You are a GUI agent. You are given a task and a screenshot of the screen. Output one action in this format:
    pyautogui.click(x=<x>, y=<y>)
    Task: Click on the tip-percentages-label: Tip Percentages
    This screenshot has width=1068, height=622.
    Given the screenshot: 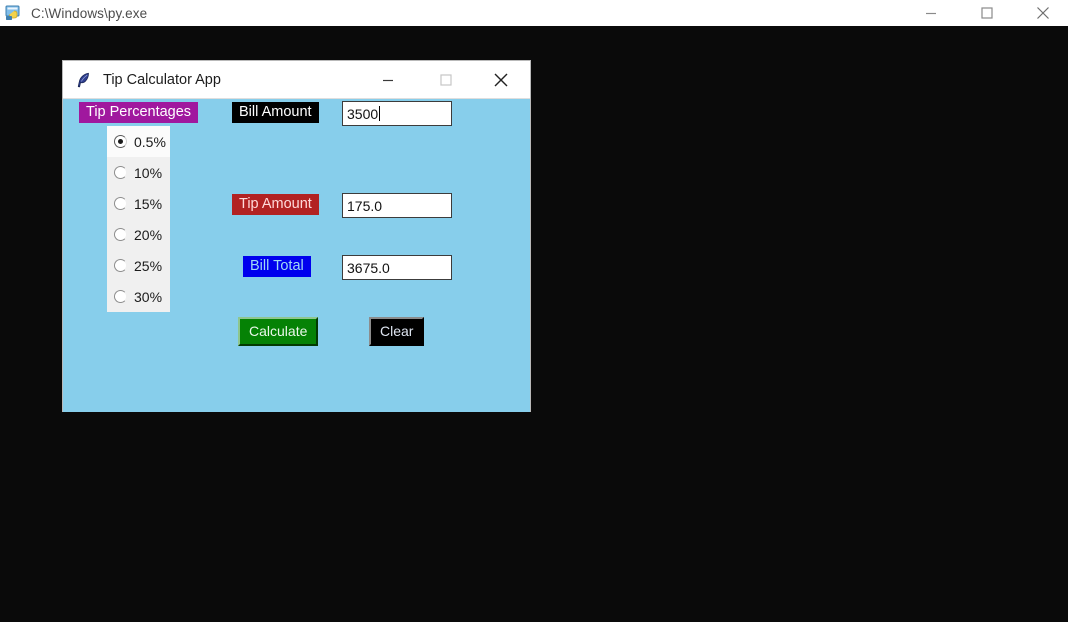 What is the action you would take?
    pyautogui.click(x=139, y=112)
    